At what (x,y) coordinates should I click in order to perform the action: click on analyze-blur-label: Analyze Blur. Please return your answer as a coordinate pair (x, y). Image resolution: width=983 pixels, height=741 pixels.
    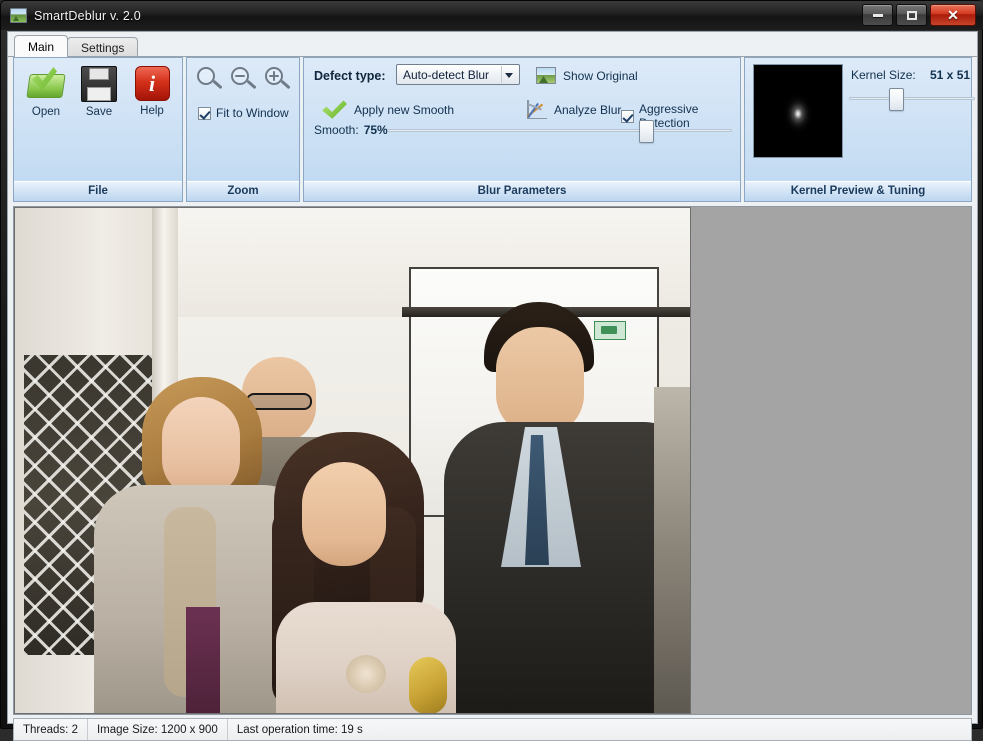
    Looking at the image, I should click on (588, 110).